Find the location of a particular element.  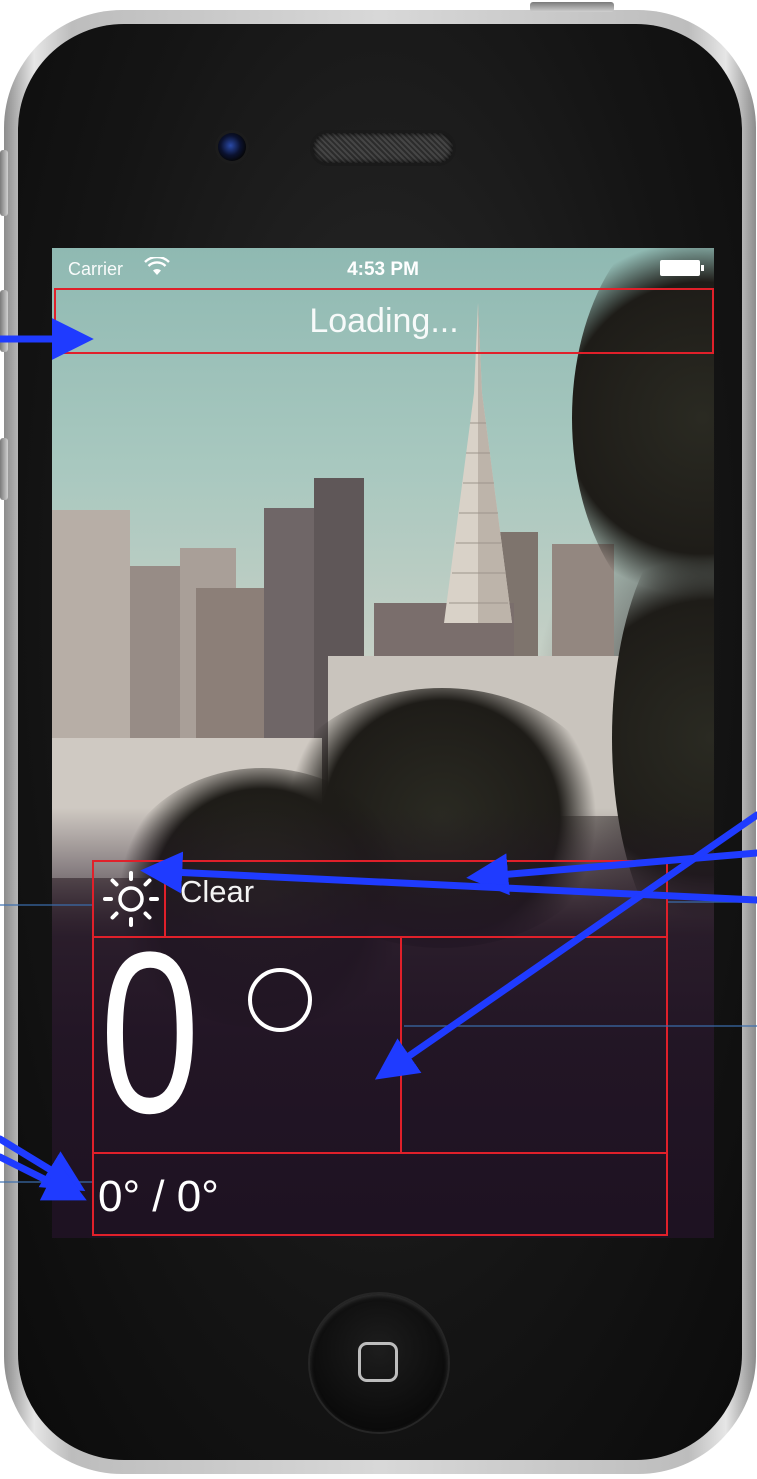

home-button is located at coordinates (379, 1363).